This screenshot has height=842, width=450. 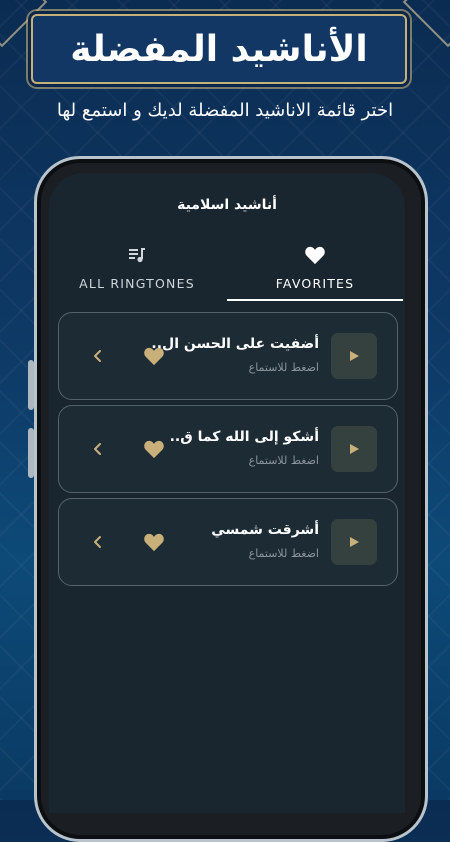 What do you see at coordinates (265, 530) in the screenshot?
I see `song-title: أشرقت شمسي` at bounding box center [265, 530].